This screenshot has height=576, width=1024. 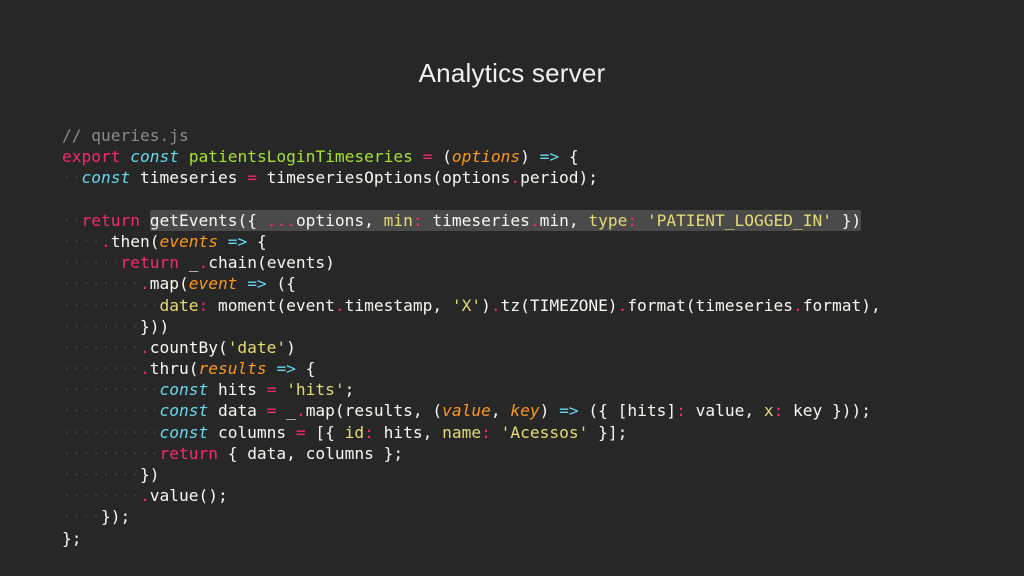 I want to click on code-token-plain: timeseries, so click(x=189, y=178).